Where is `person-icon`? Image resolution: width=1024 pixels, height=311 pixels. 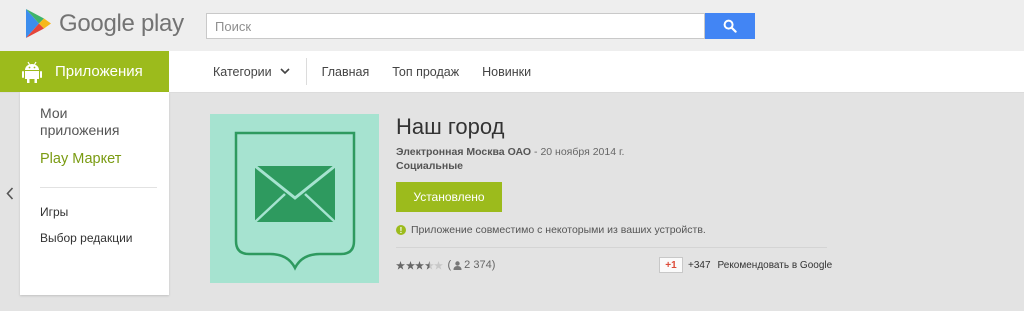
person-icon is located at coordinates (457, 265).